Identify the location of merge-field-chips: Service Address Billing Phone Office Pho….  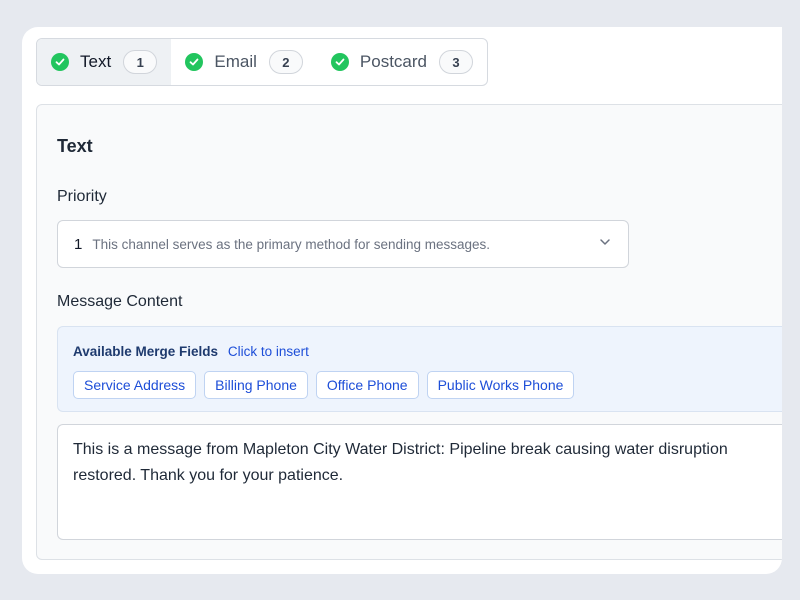
(324, 385).